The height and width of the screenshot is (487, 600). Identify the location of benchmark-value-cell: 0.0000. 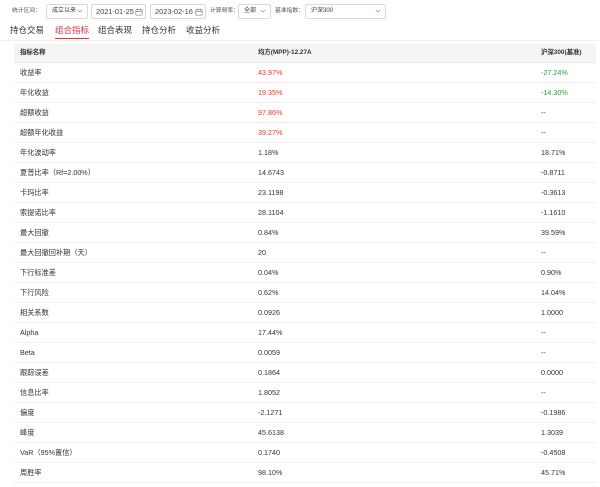
(552, 372).